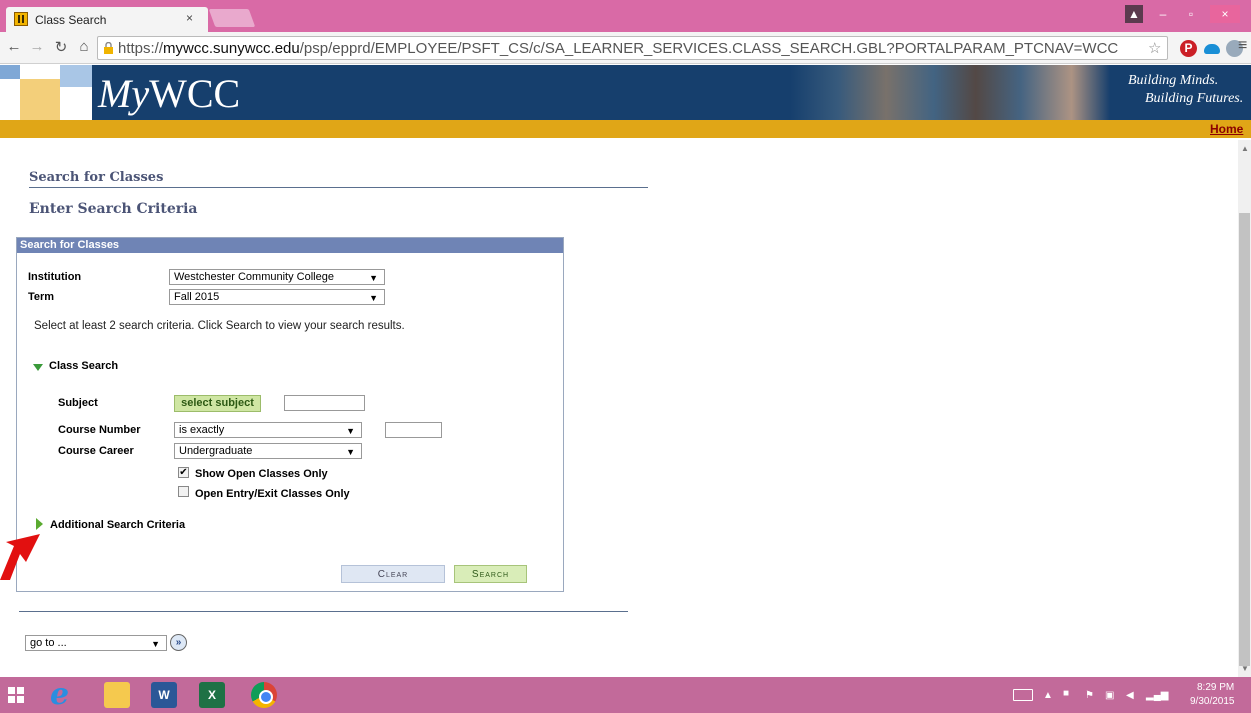 This screenshot has width=1251, height=713. What do you see at coordinates (261, 474) in the screenshot?
I see `show-open-classes-label: Show Open Classes Only` at bounding box center [261, 474].